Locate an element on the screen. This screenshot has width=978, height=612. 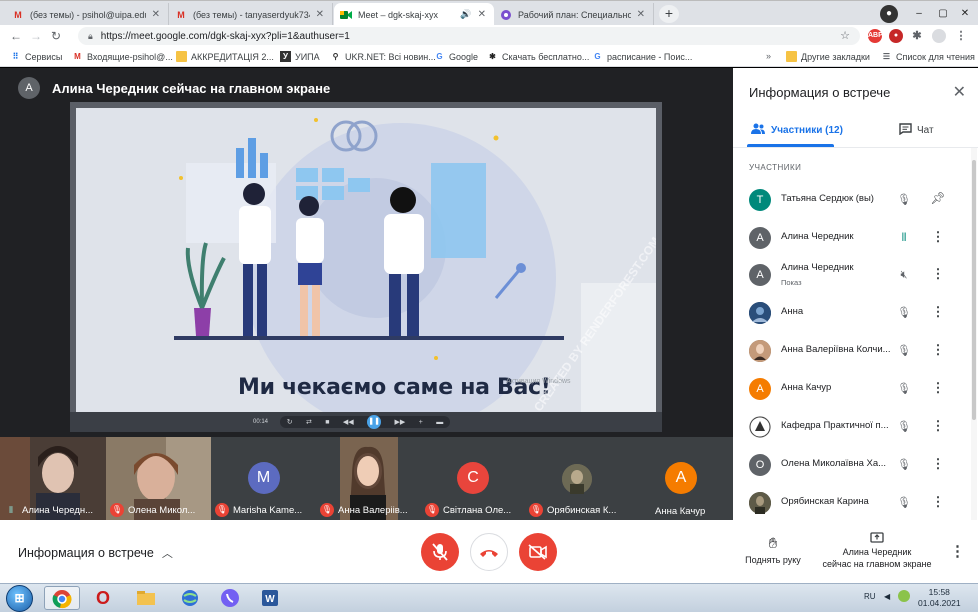
participant-tile: А Анна Качур is located at coordinates (681, 479).